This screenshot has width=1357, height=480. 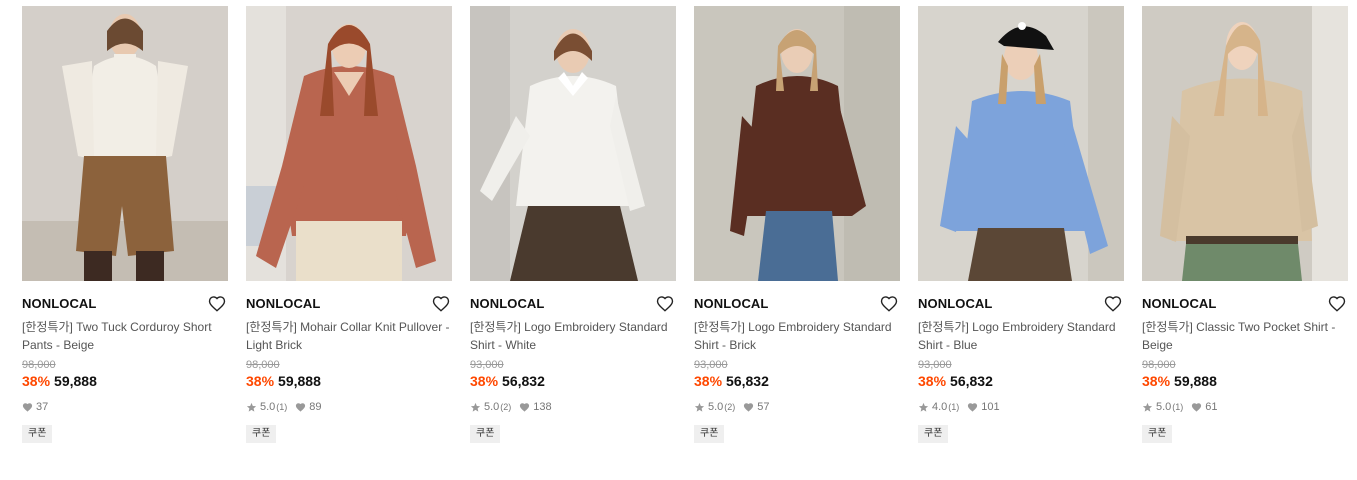 What do you see at coordinates (308, 407) in the screenshot?
I see `likes-stat: 89` at bounding box center [308, 407].